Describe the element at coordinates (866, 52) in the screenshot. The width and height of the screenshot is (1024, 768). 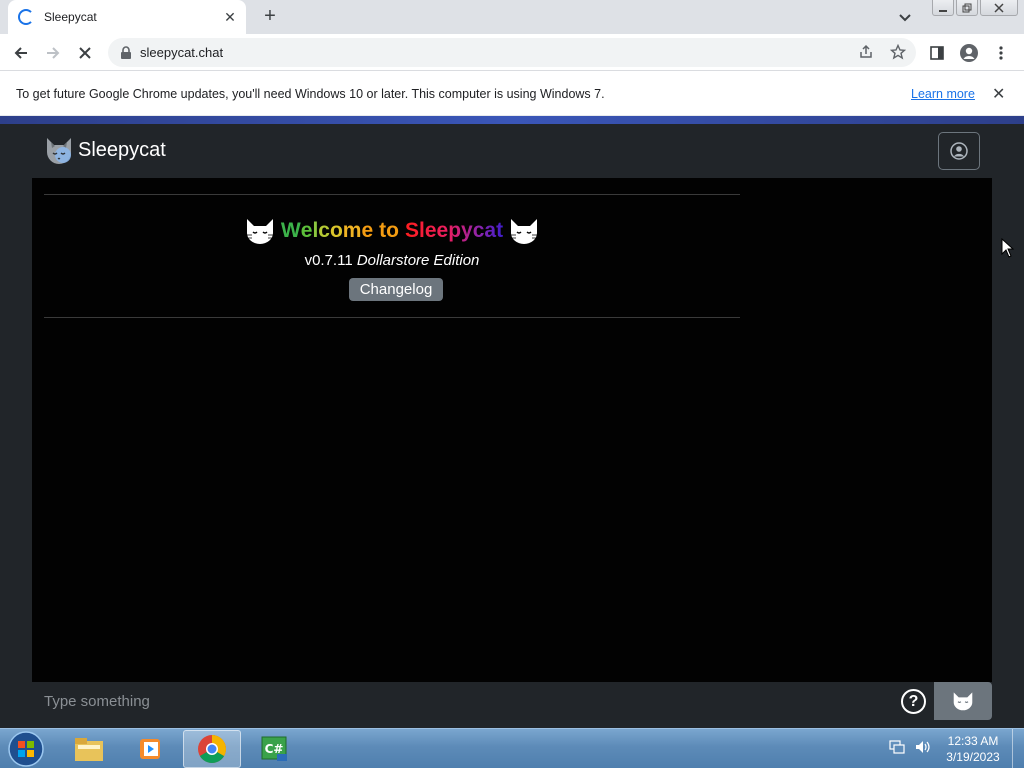
I see `share-icon` at that location.